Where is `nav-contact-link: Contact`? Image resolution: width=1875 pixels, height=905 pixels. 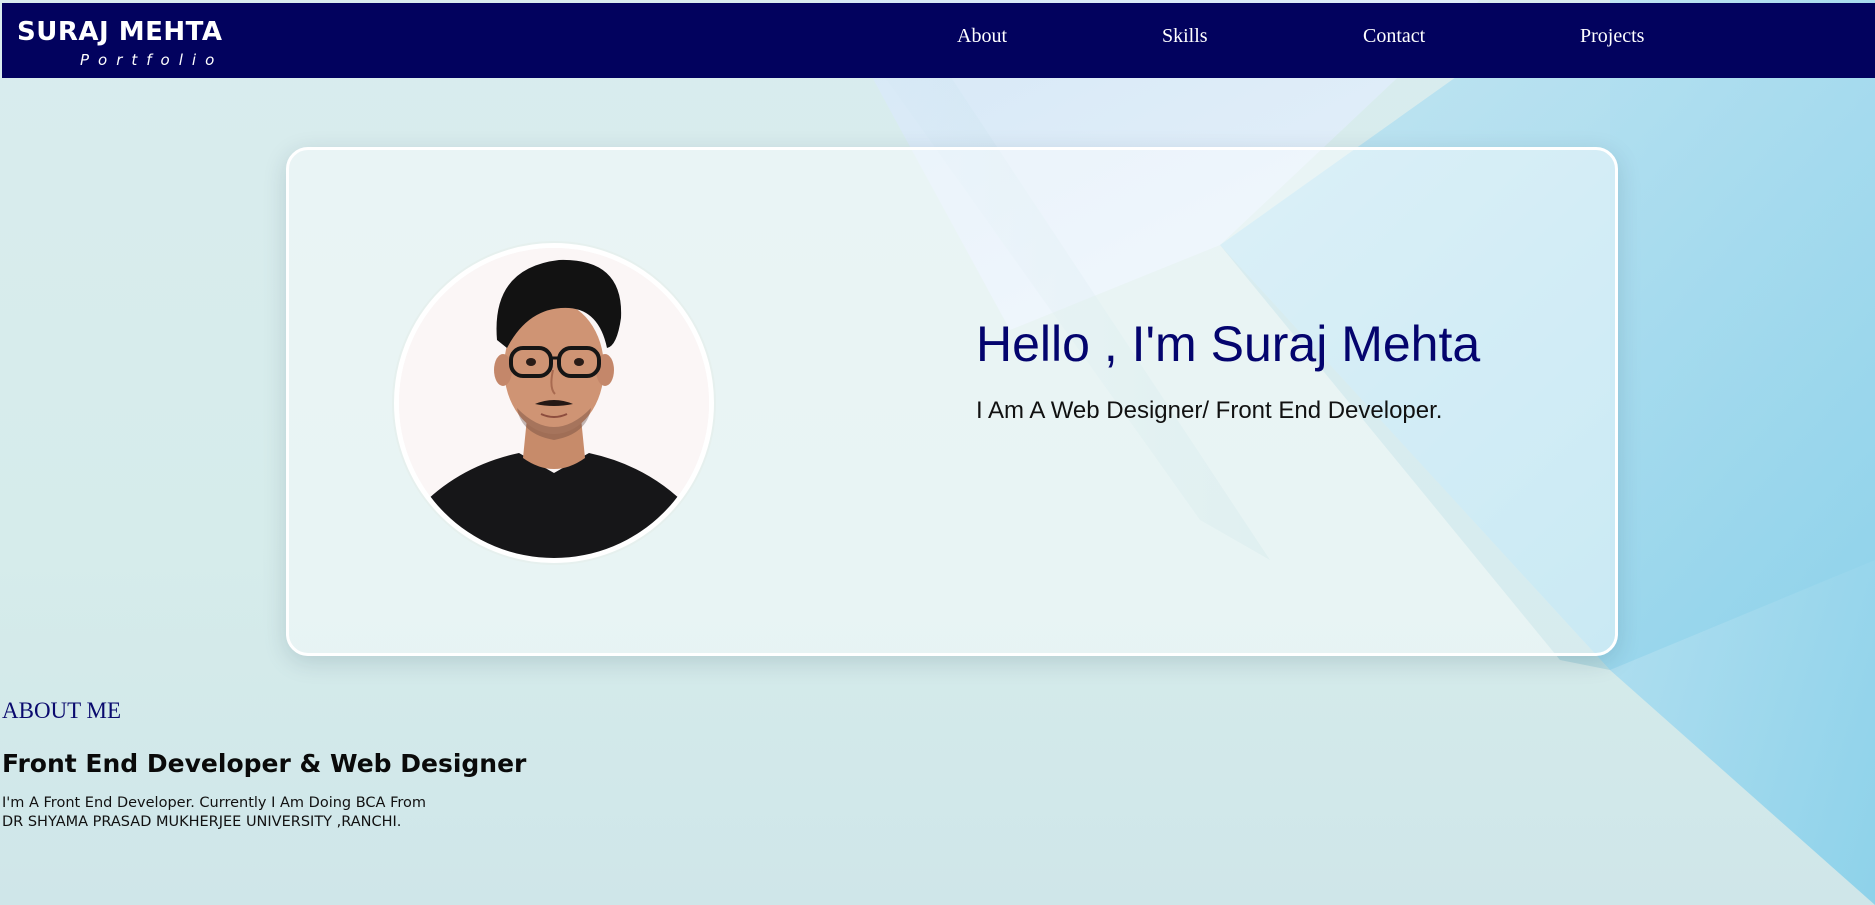
nav-contact-link: Contact is located at coordinates (1394, 36).